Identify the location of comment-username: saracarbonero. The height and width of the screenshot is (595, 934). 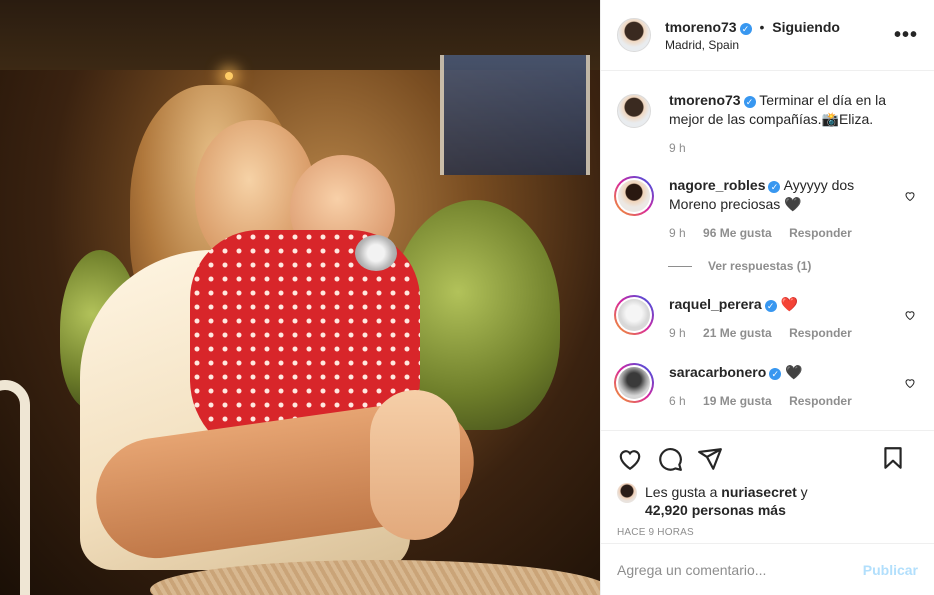
(717, 372).